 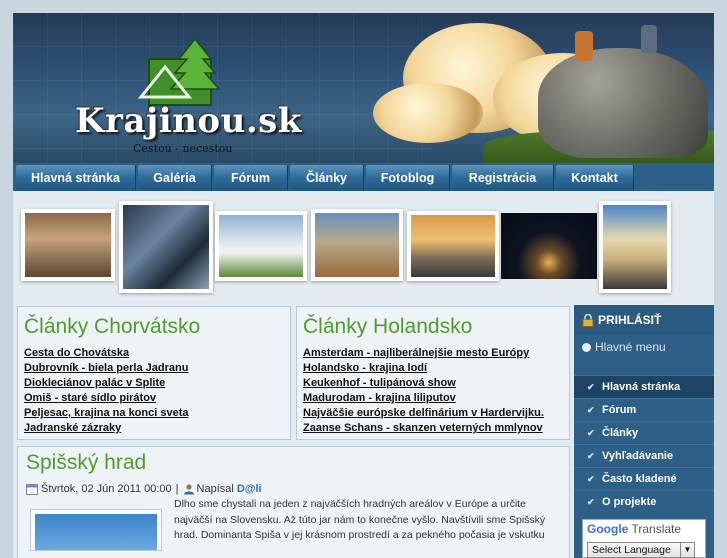 I want to click on croatia-link: Diokleciánov palác v Splite, so click(x=106, y=383).